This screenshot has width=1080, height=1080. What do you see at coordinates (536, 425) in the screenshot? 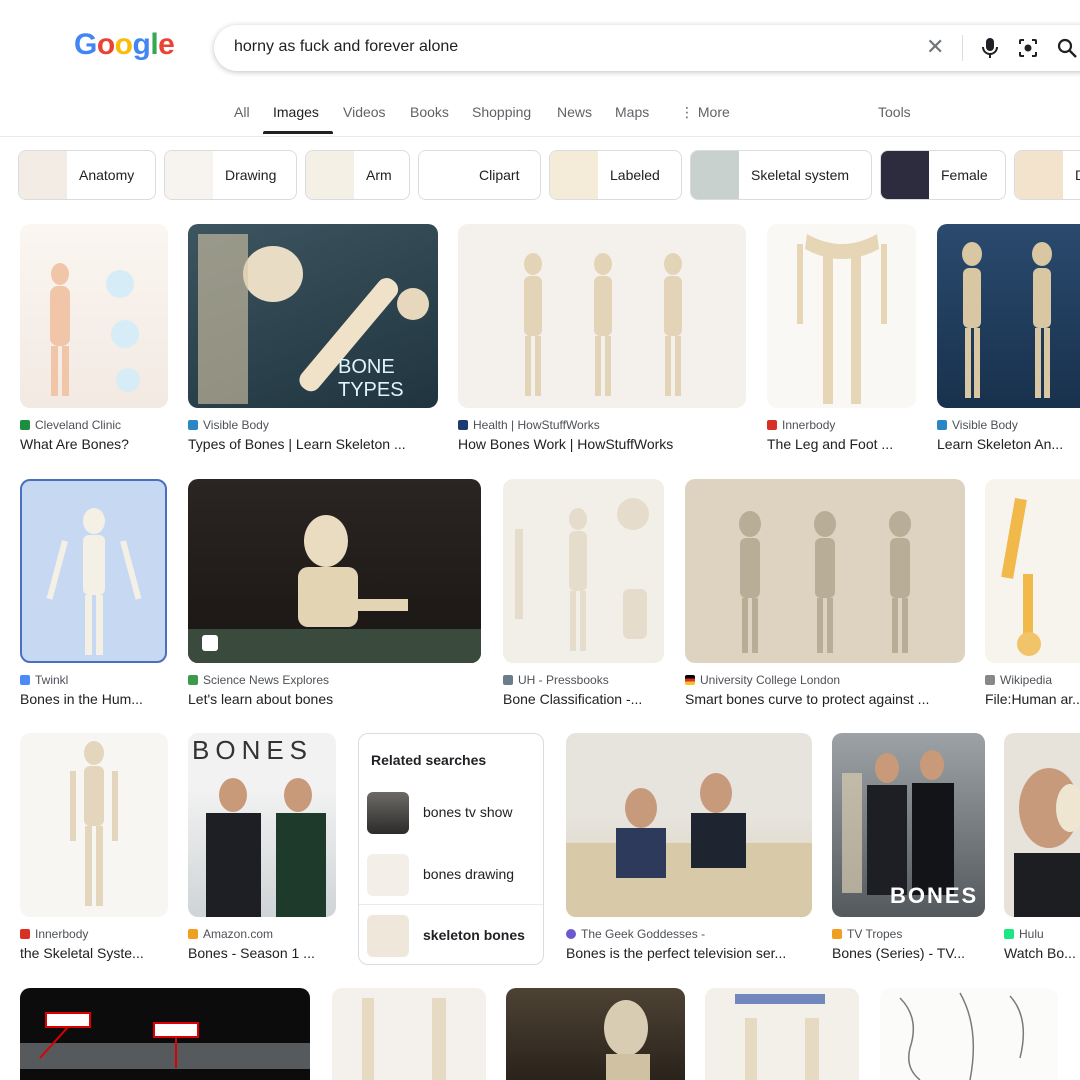
I see `result-source-label: Health | HowStuffWorks` at bounding box center [536, 425].